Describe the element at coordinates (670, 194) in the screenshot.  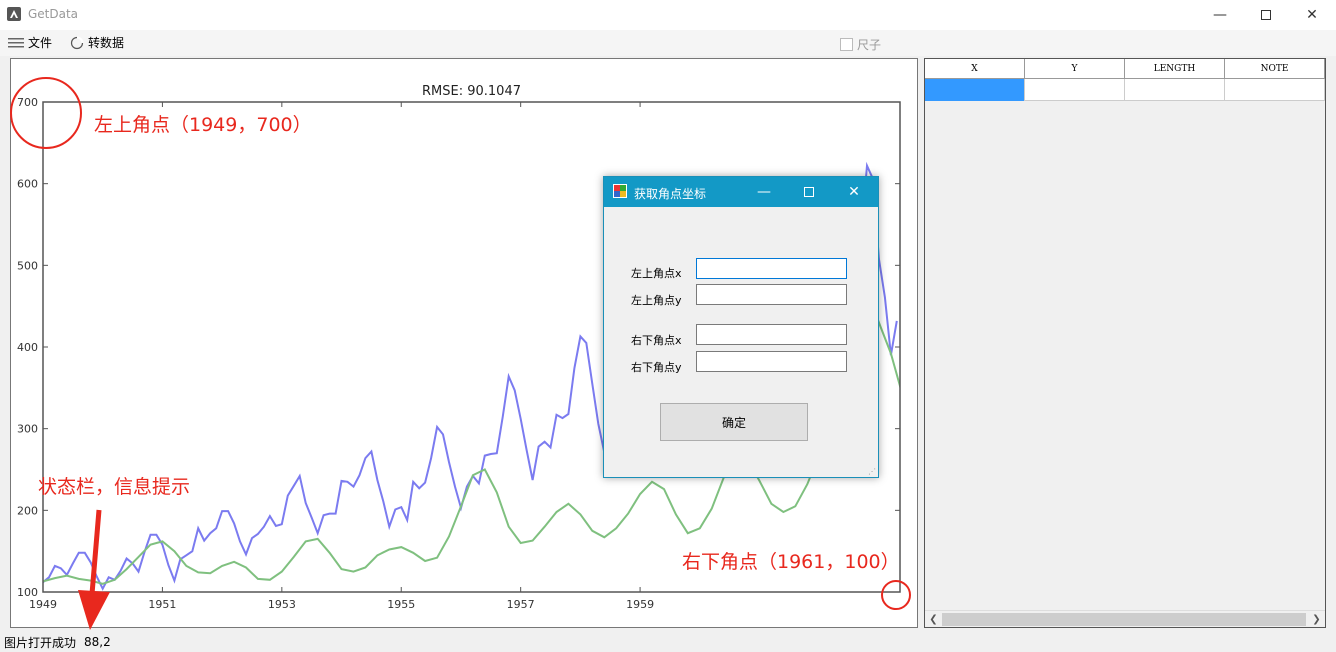
I see `dialog-title: 获取角点坐标` at that location.